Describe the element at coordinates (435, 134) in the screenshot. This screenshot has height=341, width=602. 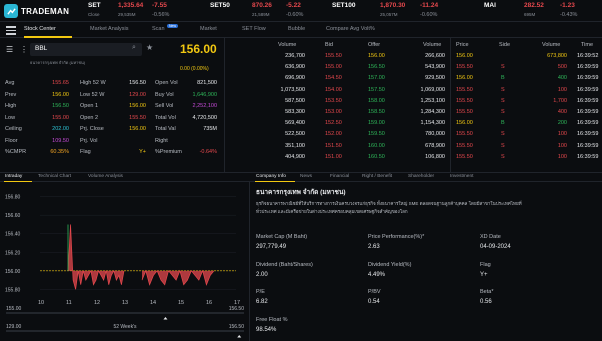
I see `offer-volume: 780,000` at that location.